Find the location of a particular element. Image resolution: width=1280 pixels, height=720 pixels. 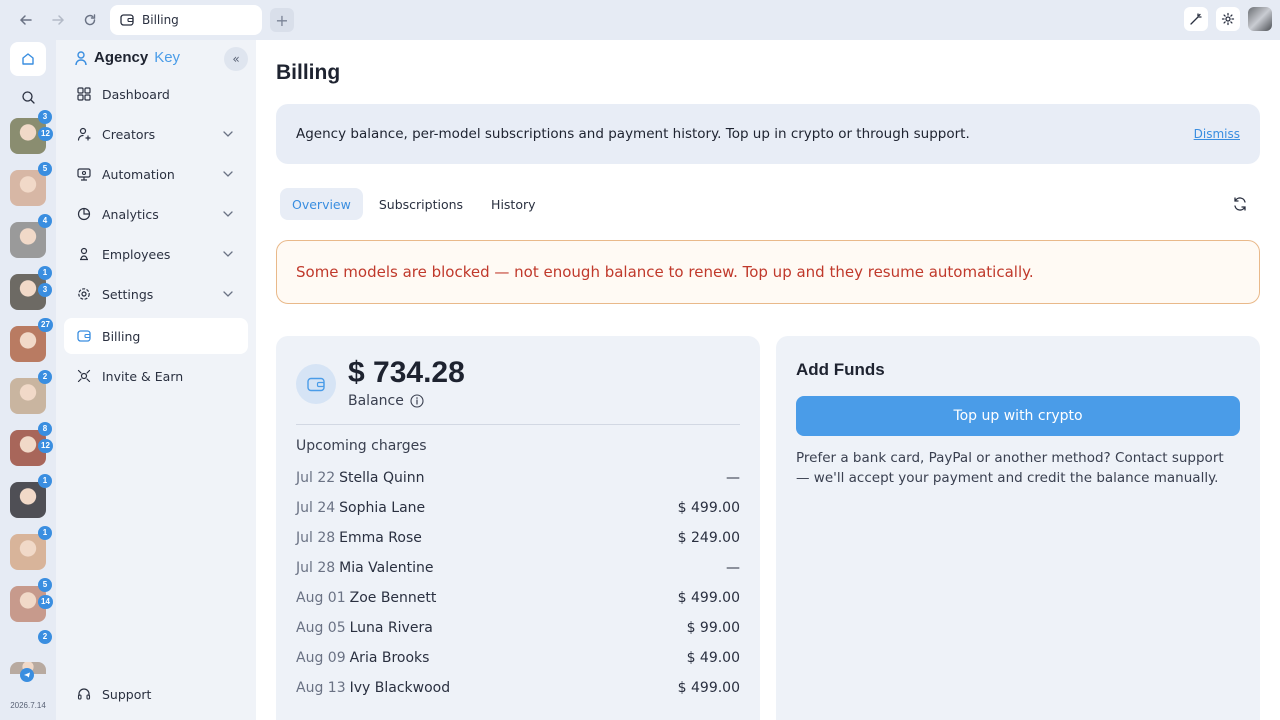

page-title: Billing is located at coordinates (308, 72).